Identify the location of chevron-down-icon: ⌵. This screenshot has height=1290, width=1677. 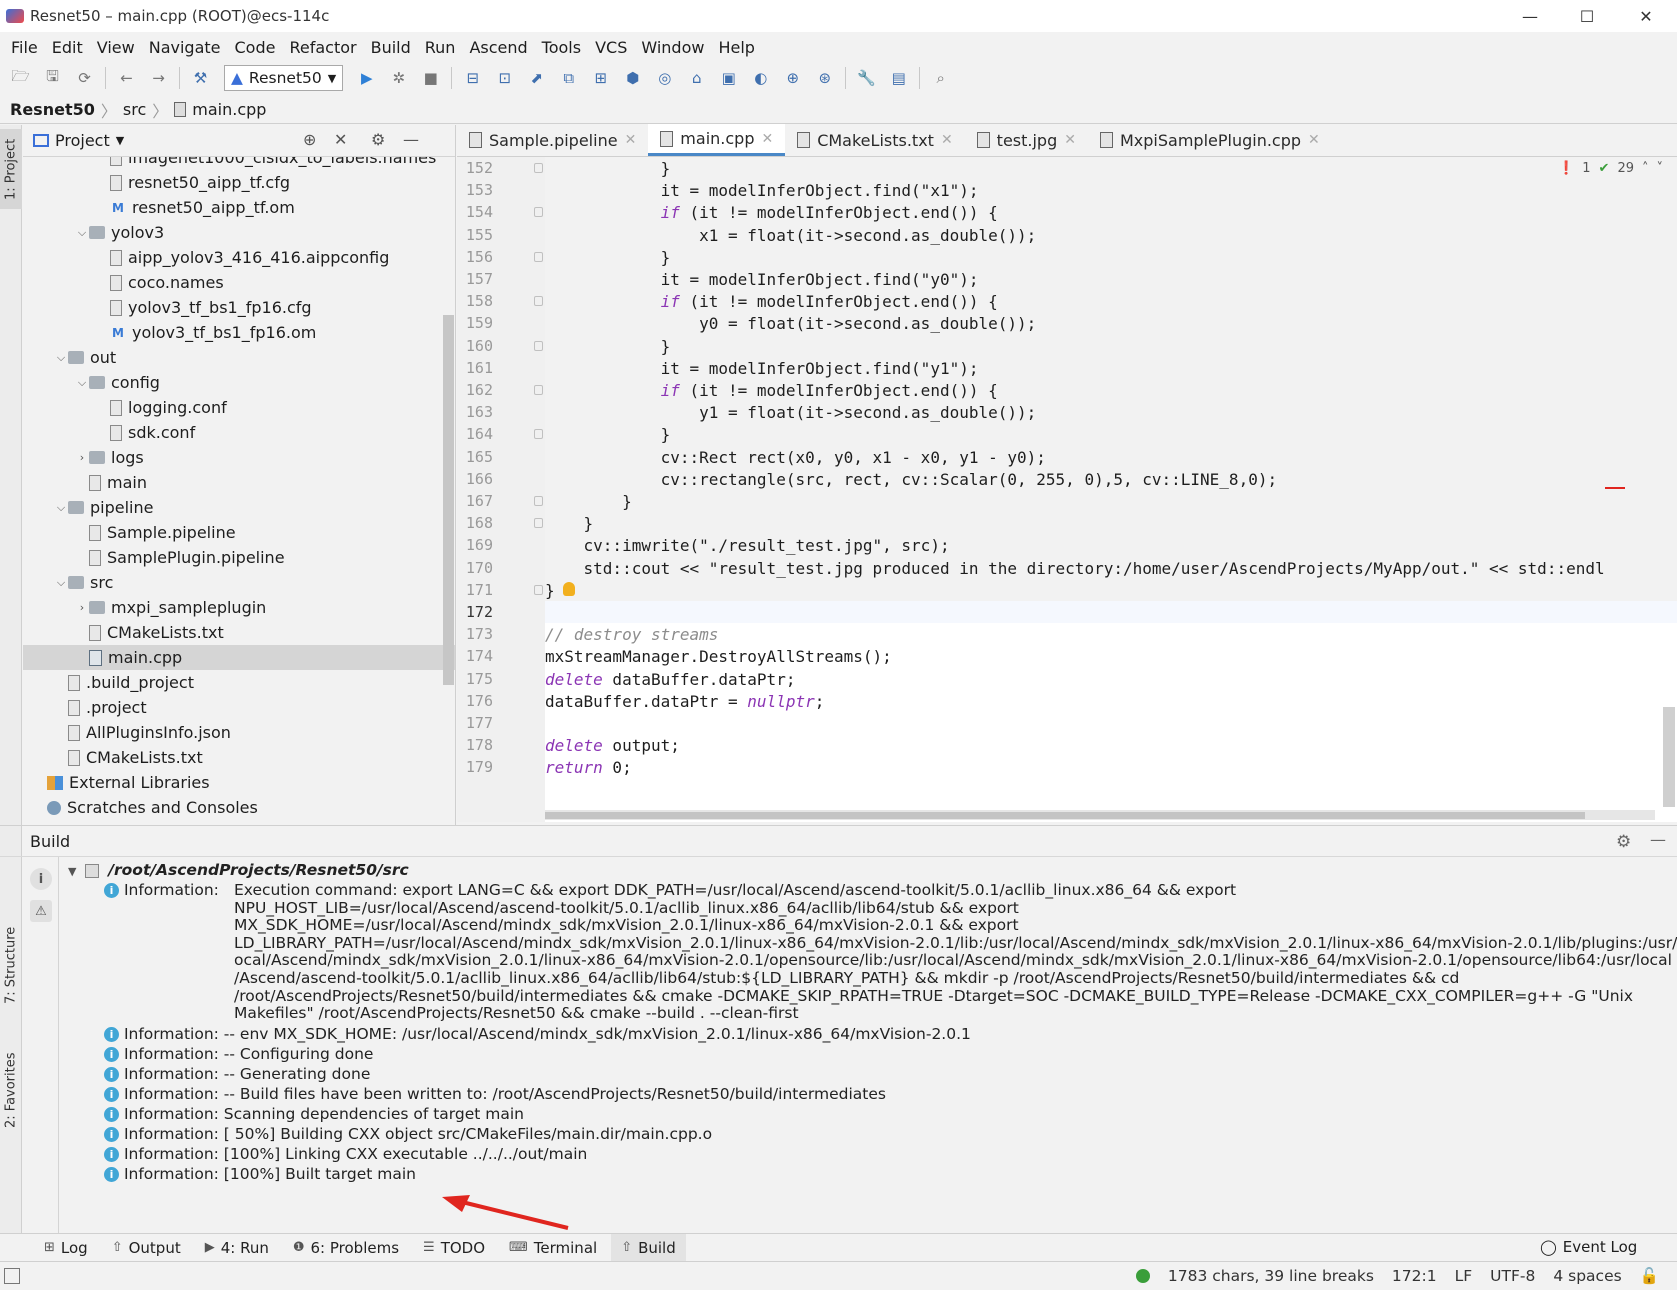
(82, 233).